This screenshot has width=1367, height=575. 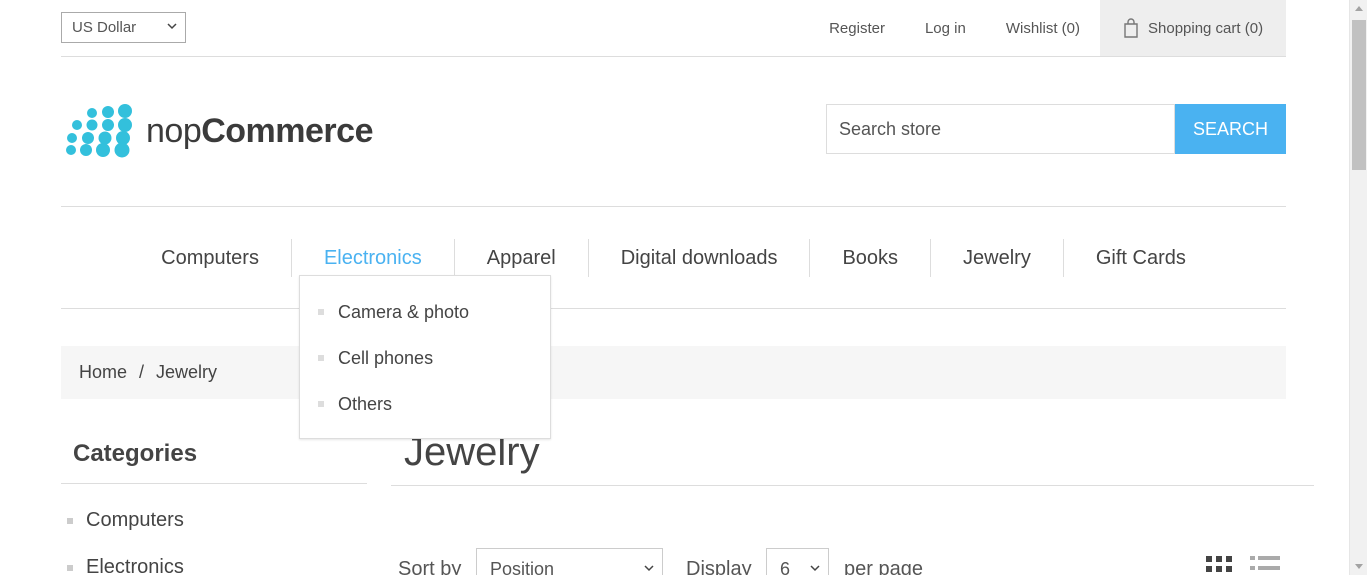 I want to click on dropdown-item-cell-phones: Cell phones, so click(x=375, y=358).